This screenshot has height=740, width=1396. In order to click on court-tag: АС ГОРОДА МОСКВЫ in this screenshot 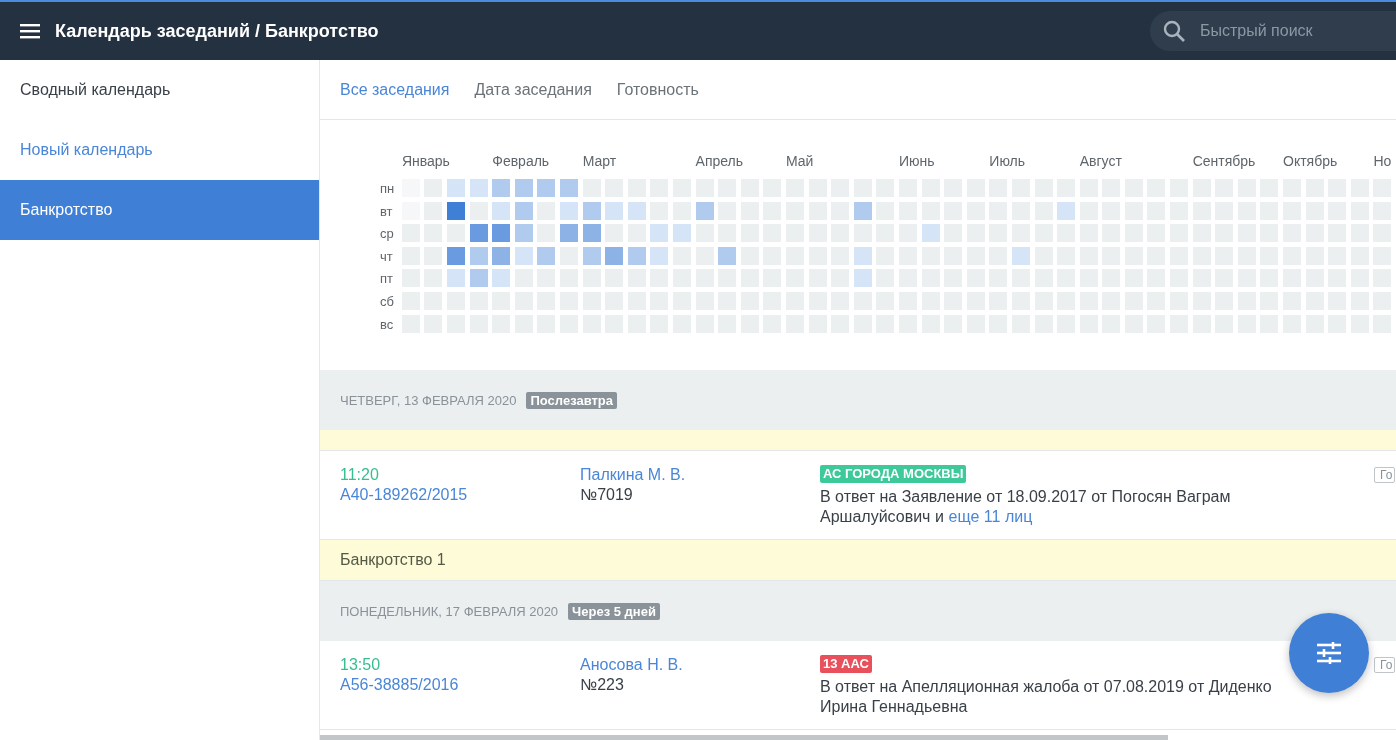, I will do `click(893, 474)`.